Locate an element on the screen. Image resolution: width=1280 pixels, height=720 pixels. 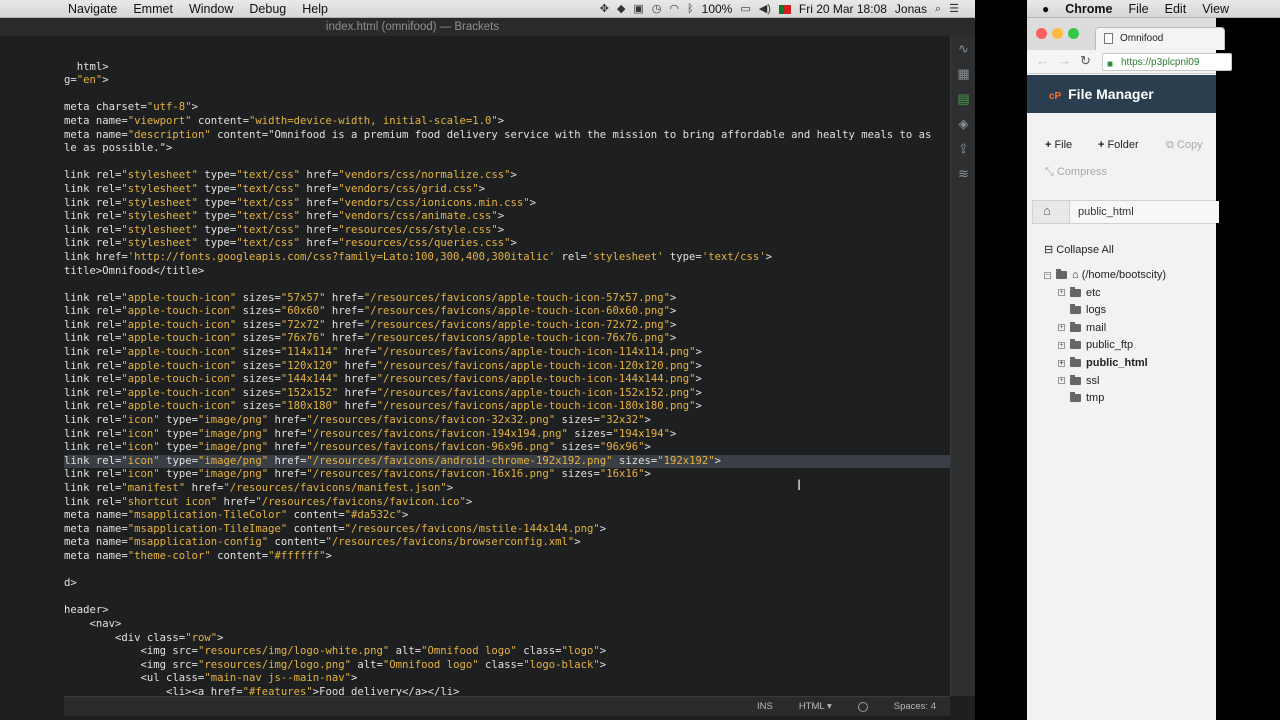
volume-icon: ◀) is located at coordinates (765, 9).